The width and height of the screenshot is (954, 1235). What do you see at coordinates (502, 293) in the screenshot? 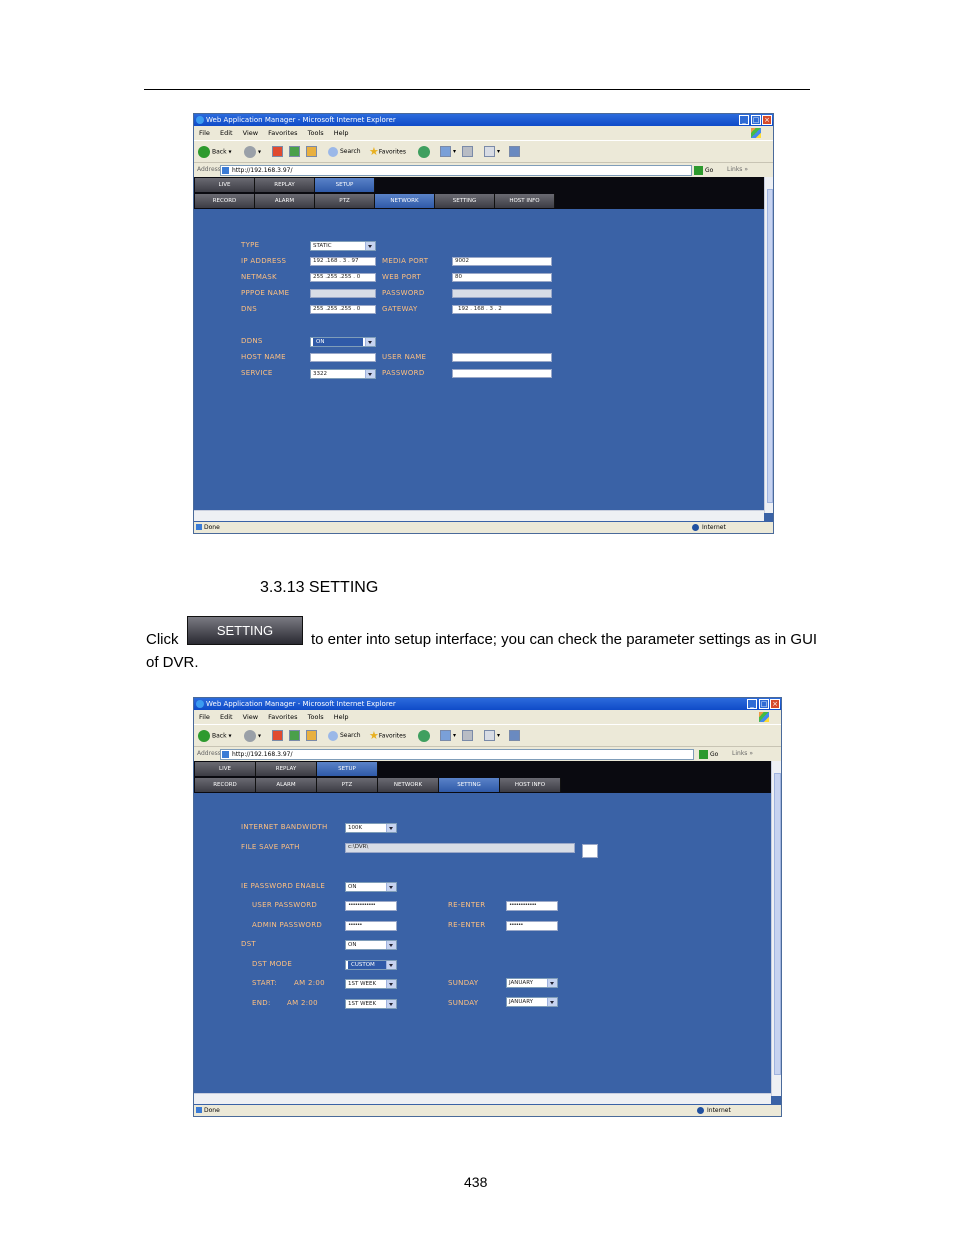
I see `password-field` at bounding box center [502, 293].